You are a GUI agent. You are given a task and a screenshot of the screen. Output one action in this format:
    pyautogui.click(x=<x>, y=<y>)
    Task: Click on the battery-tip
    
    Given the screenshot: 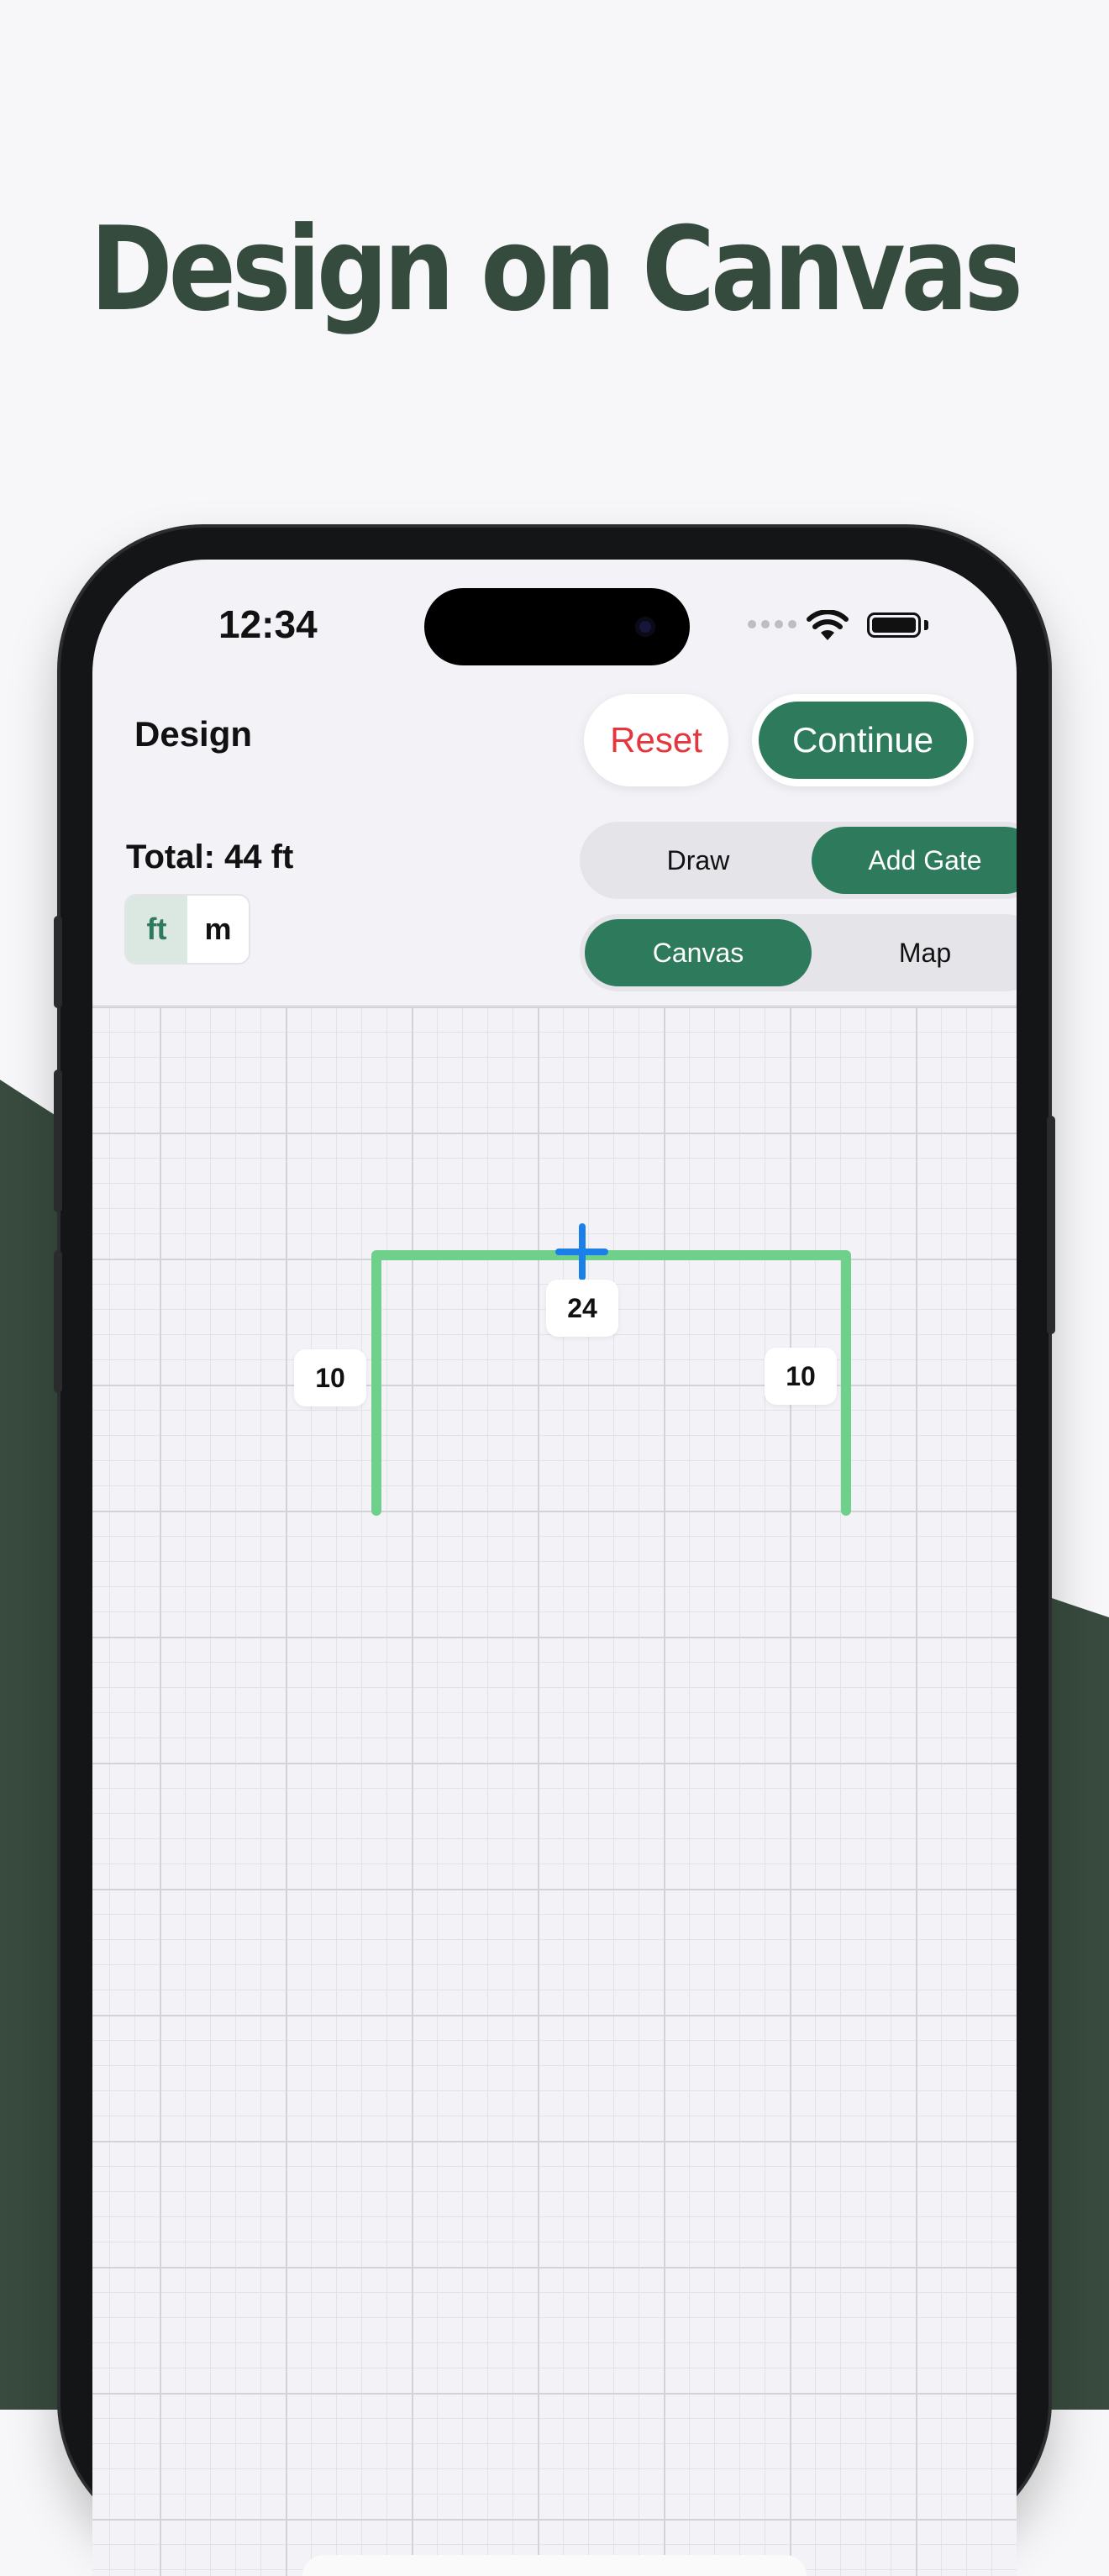 What is the action you would take?
    pyautogui.click(x=926, y=625)
    